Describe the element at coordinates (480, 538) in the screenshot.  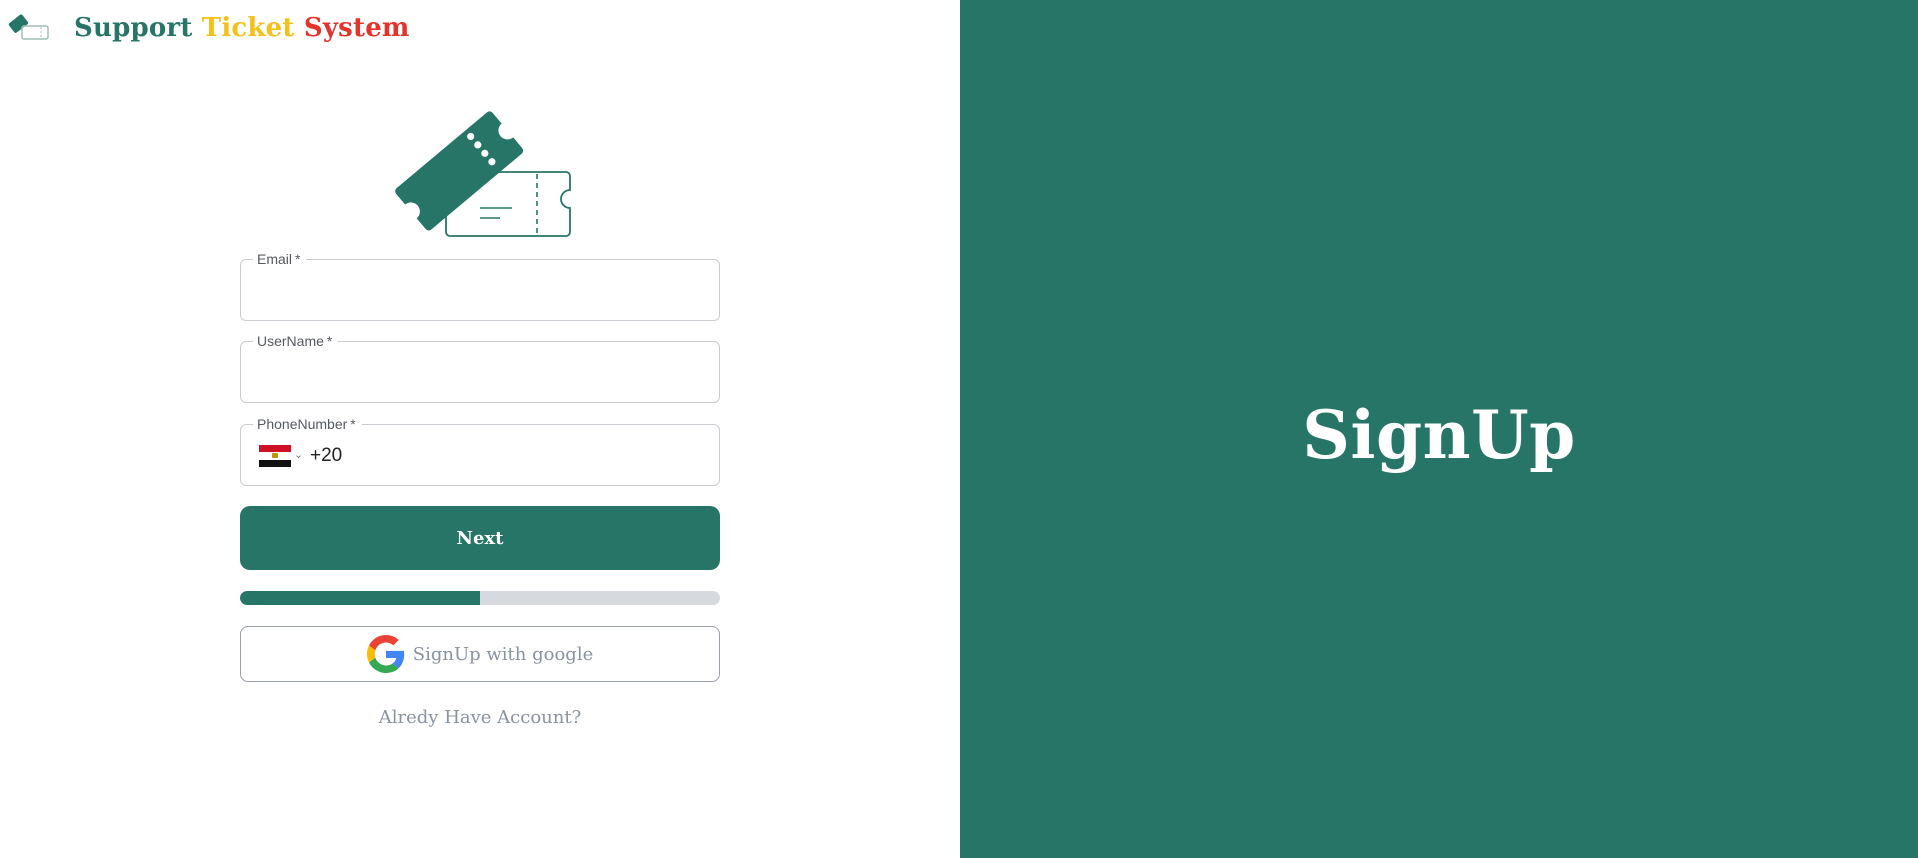
I see `next-button: Next` at that location.